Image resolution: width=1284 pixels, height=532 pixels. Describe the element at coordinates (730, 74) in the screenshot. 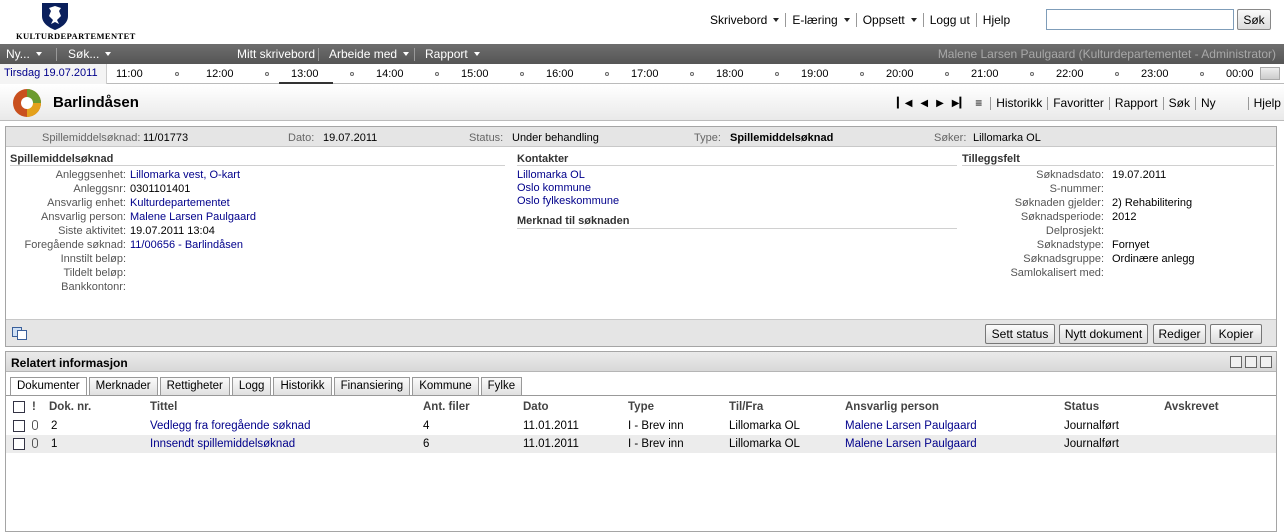

I see `timeline-hour: 18:00` at that location.